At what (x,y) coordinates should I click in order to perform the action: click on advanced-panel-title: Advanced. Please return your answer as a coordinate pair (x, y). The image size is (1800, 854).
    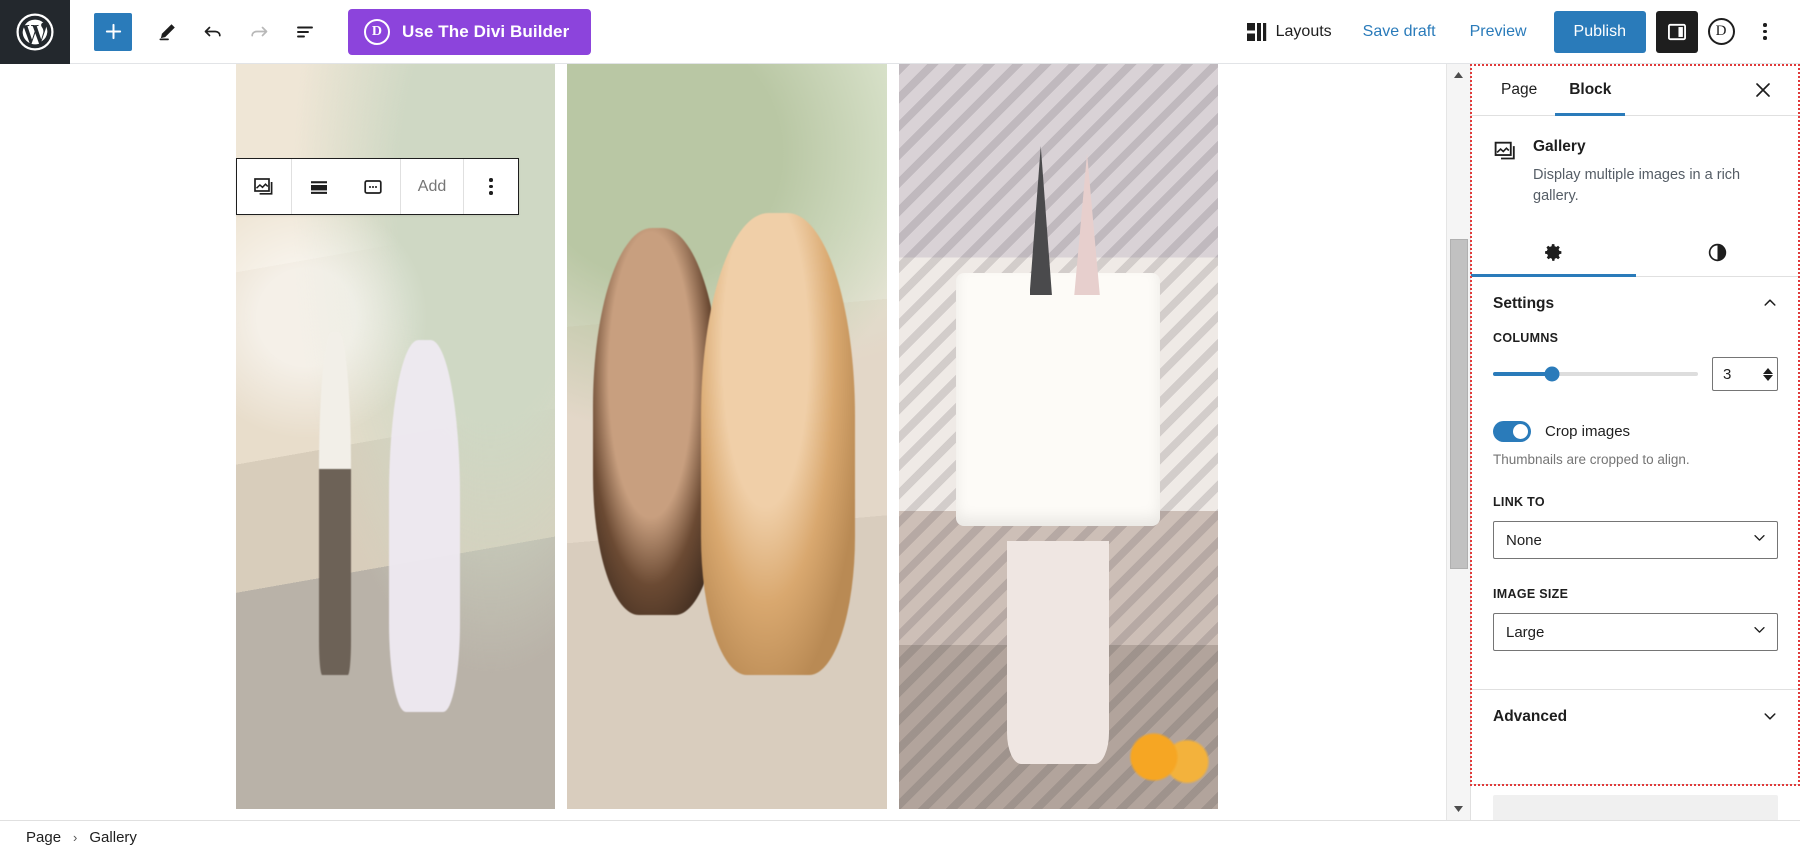
    Looking at the image, I should click on (1530, 717).